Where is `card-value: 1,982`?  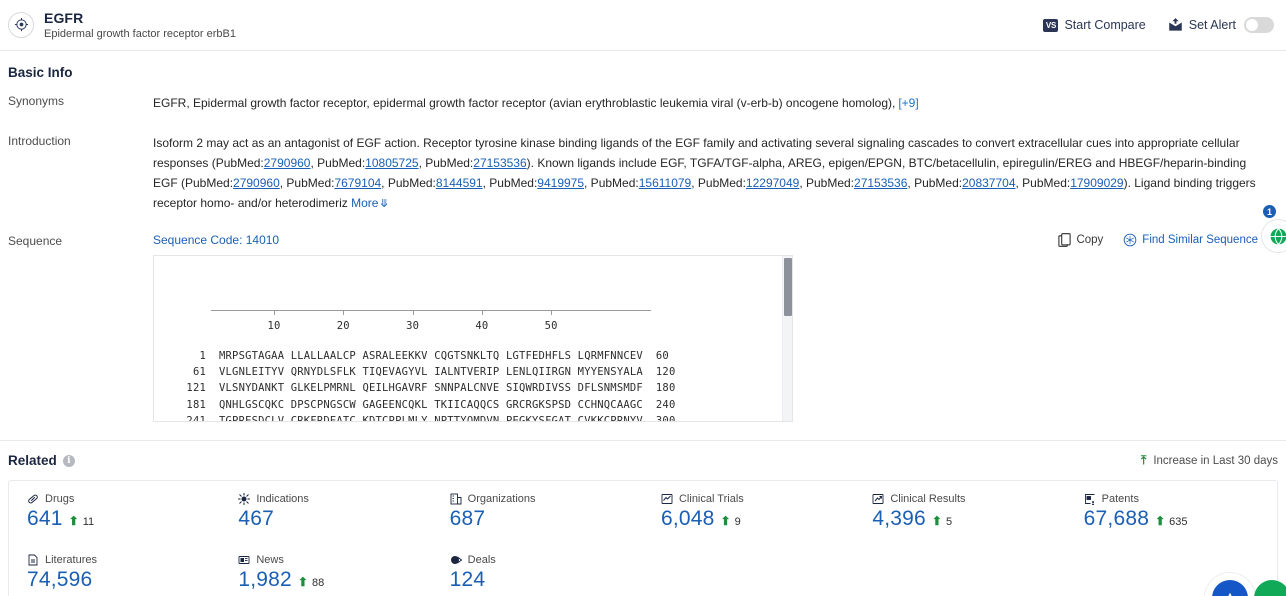 card-value: 1,982 is located at coordinates (265, 579).